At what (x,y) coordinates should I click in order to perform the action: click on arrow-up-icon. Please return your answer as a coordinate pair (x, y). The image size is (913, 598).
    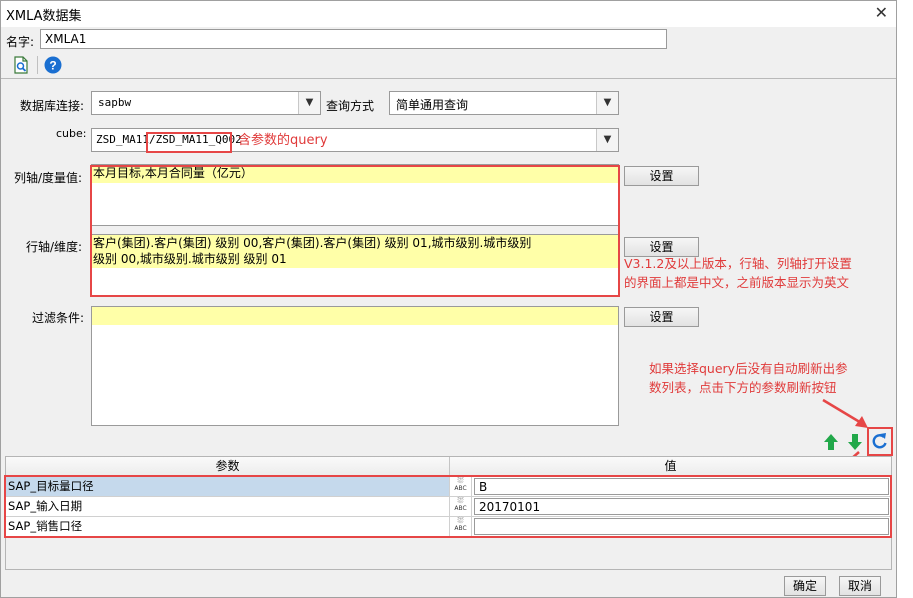
    Looking at the image, I should click on (831, 442).